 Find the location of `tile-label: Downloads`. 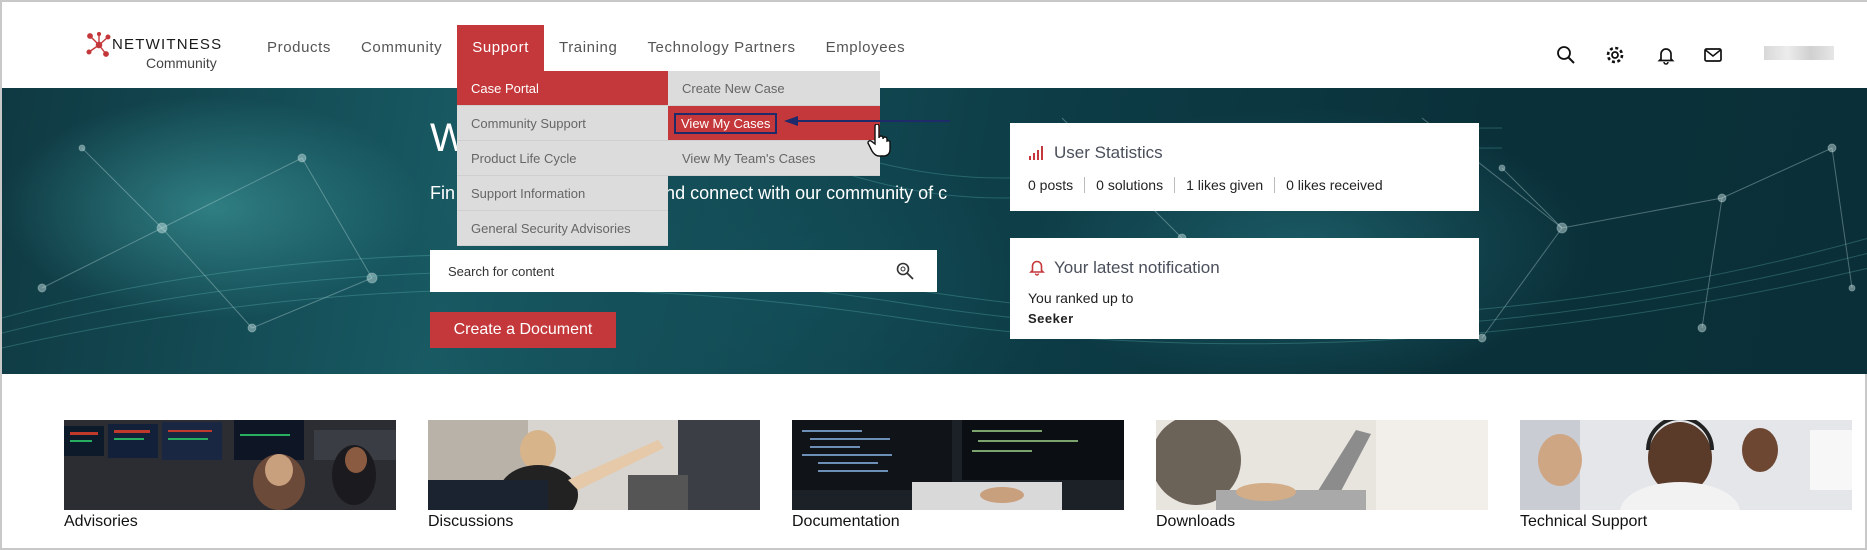

tile-label: Downloads is located at coordinates (1196, 521).